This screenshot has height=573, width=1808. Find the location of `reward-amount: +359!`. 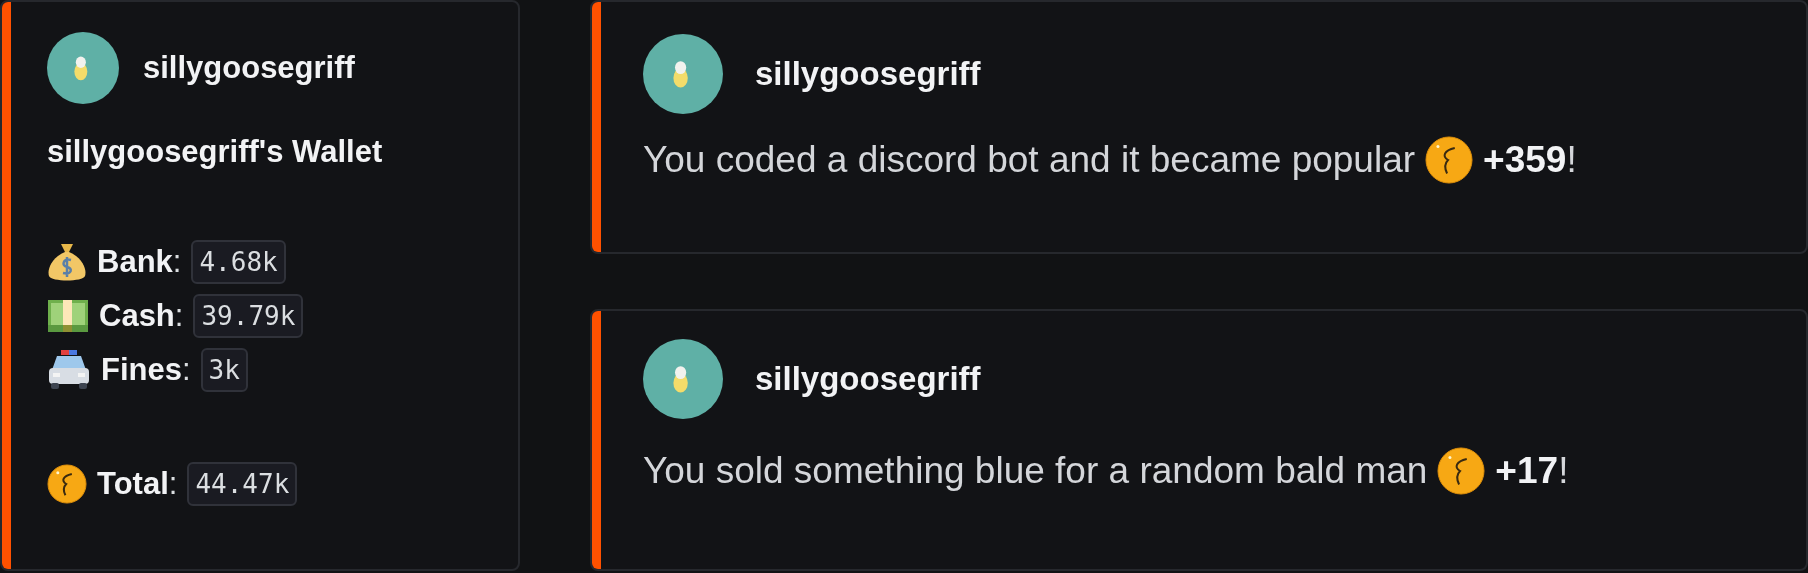

reward-amount: +359! is located at coordinates (1530, 160).